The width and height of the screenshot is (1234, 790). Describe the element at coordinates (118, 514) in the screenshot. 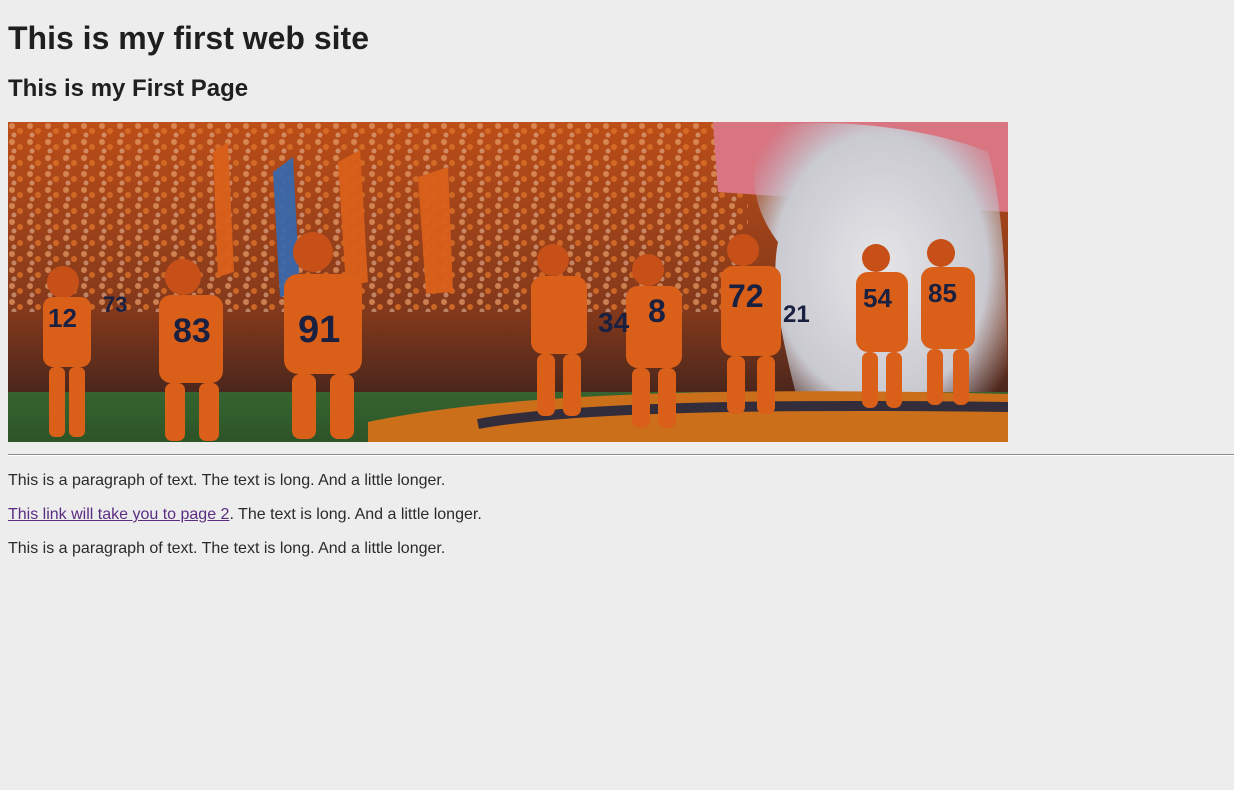

I see `page-2-link: This link will take you to page 2` at that location.